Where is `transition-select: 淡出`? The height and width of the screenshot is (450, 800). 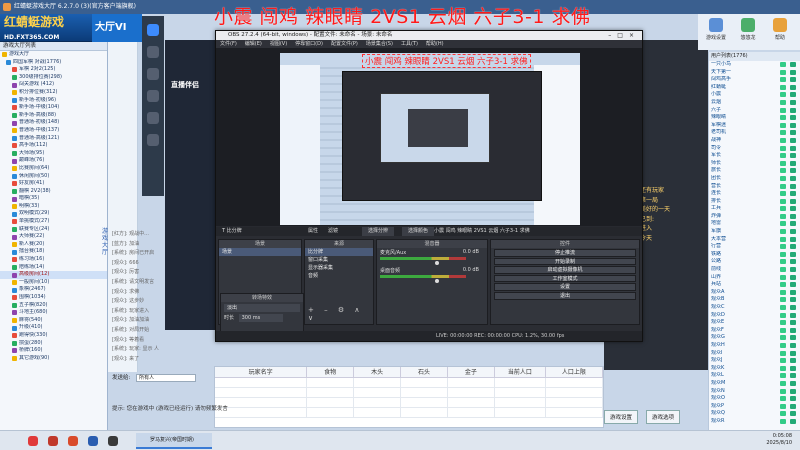 transition-select: 淡出 is located at coordinates (262, 308).